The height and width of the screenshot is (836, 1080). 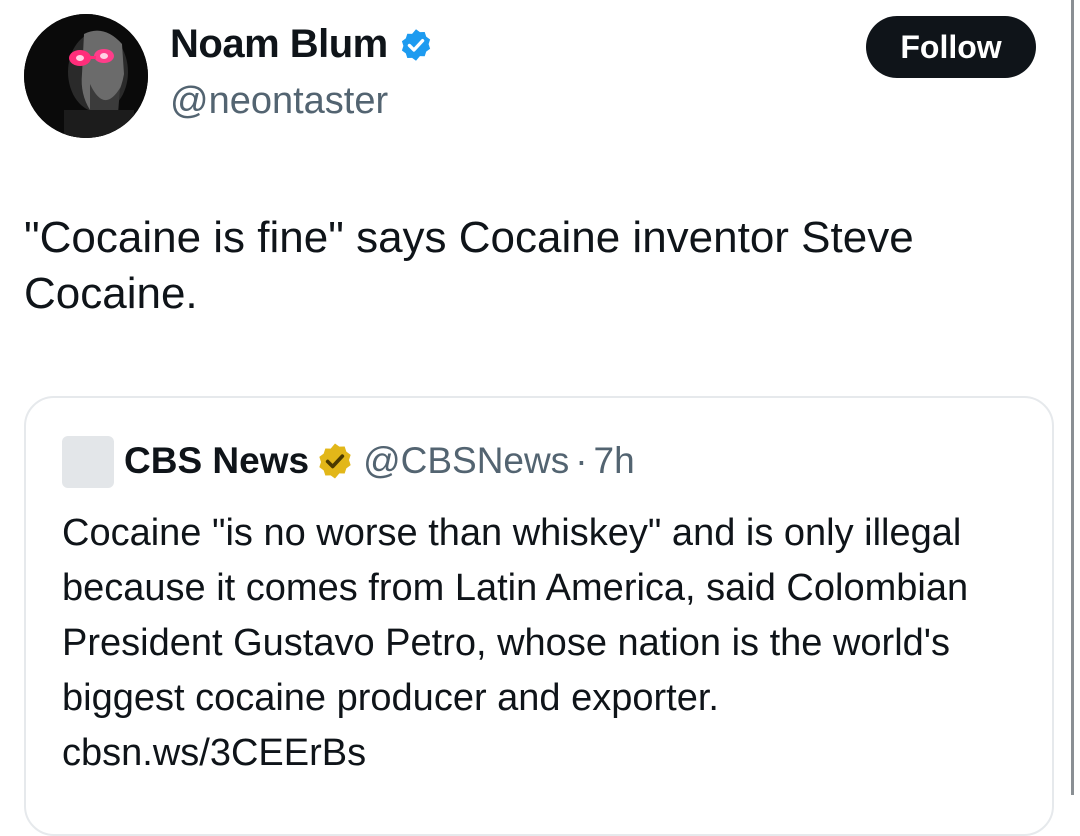 What do you see at coordinates (415, 44) in the screenshot?
I see `verified-badge-icon` at bounding box center [415, 44].